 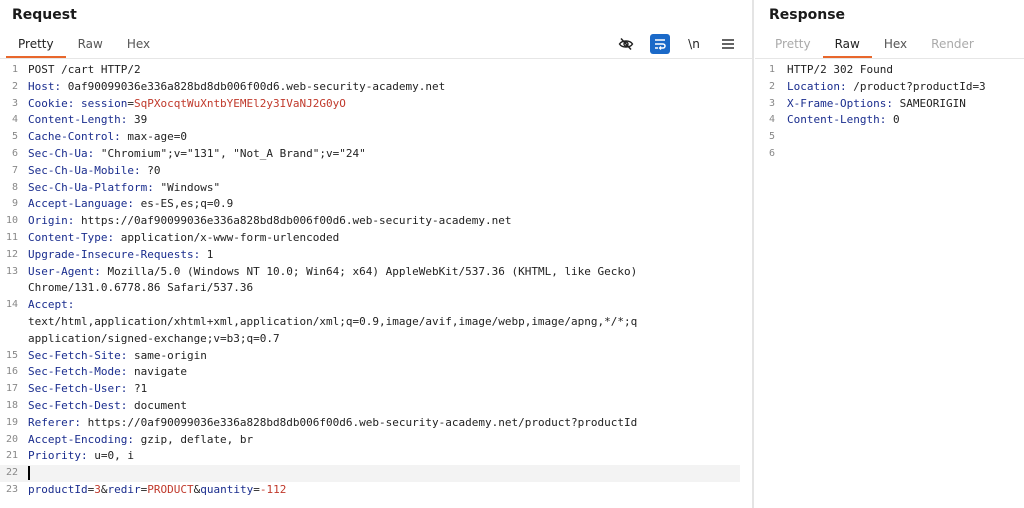 What do you see at coordinates (660, 44) in the screenshot?
I see `word-wrap-icon` at bounding box center [660, 44].